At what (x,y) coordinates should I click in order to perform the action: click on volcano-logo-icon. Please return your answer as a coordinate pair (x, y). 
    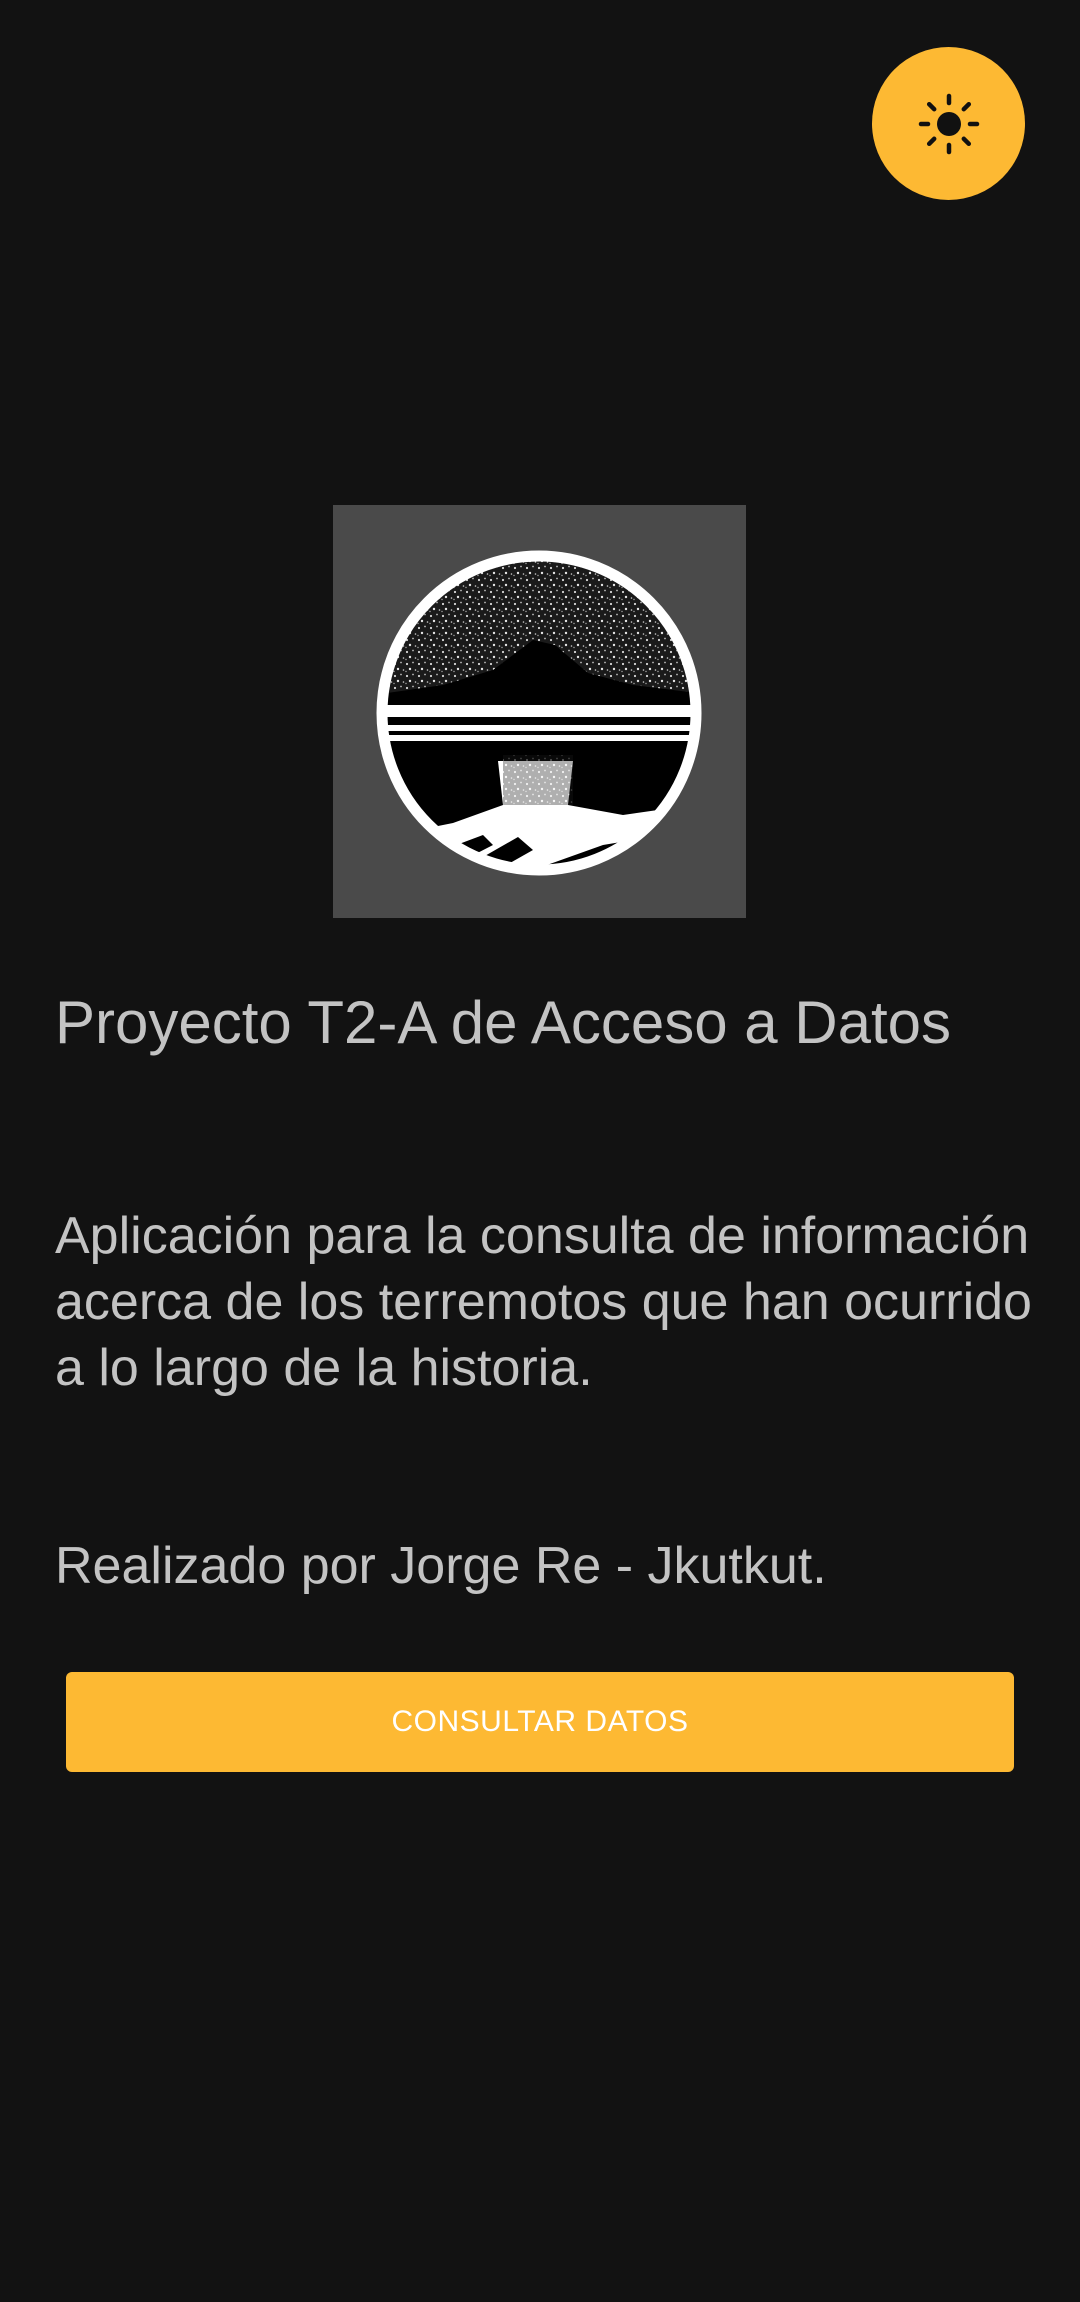
    Looking at the image, I should click on (539, 711).